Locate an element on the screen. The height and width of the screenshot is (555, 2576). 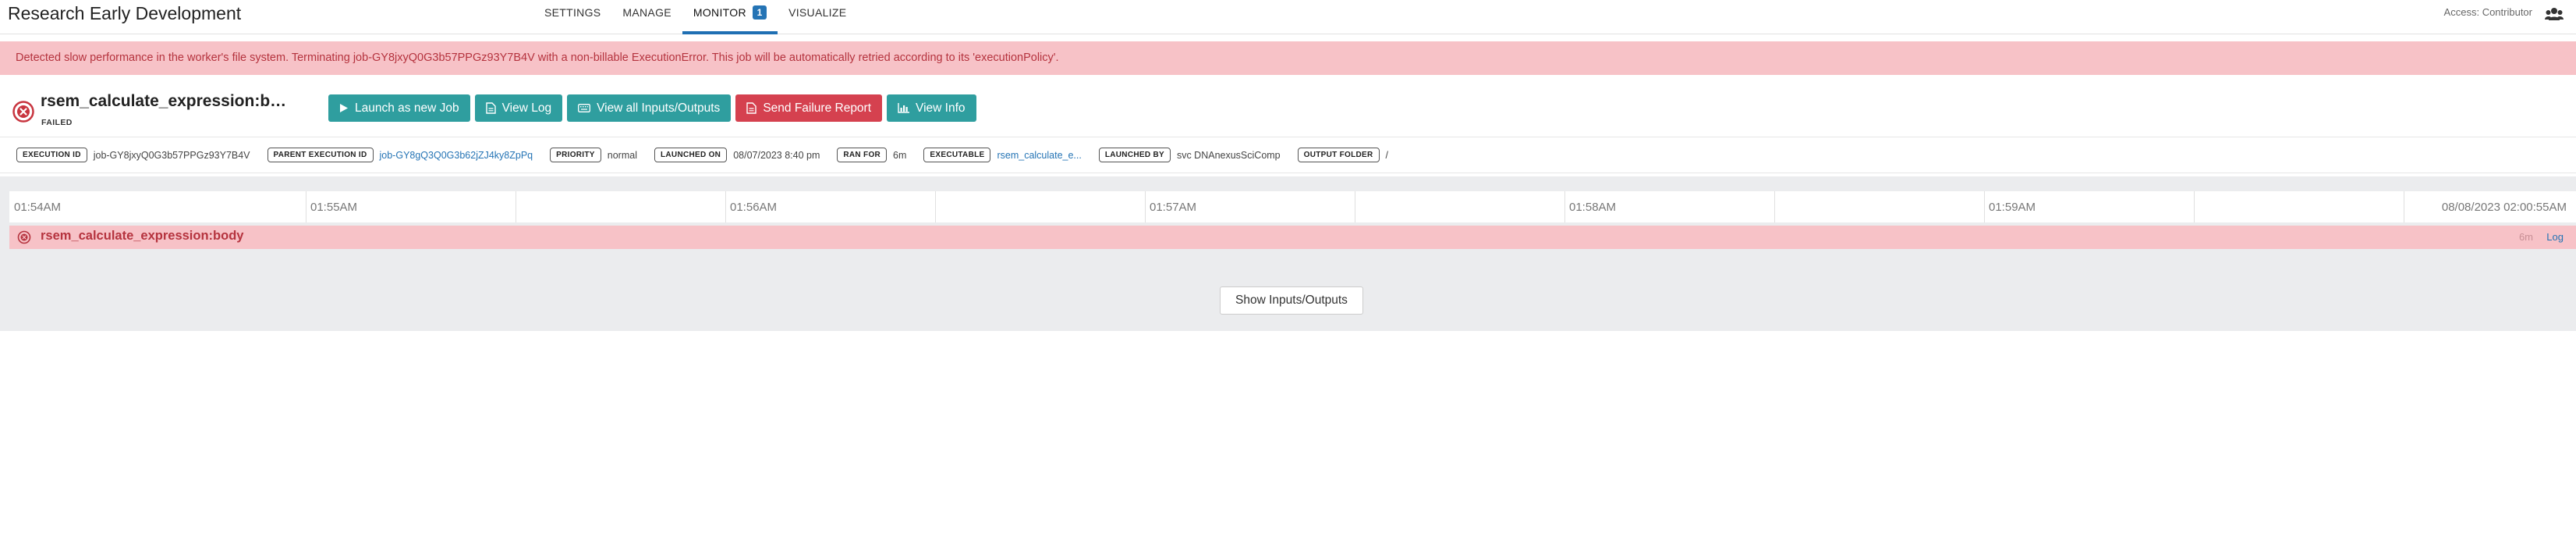
bar-chart-icon is located at coordinates (904, 108).